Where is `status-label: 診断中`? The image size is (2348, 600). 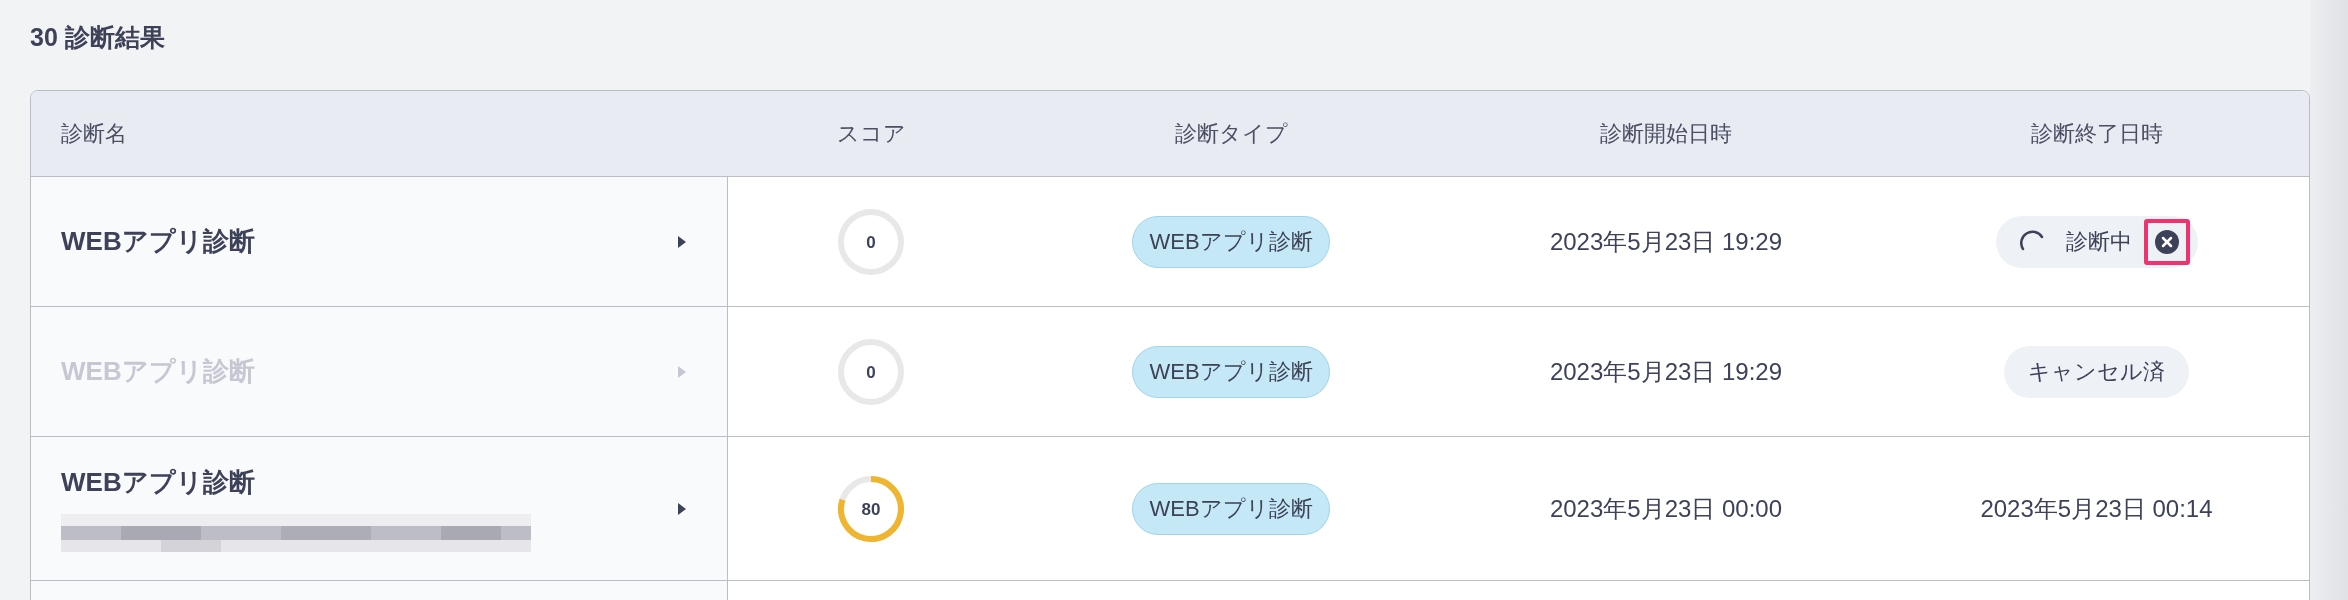 status-label: 診断中 is located at coordinates (2098, 242).